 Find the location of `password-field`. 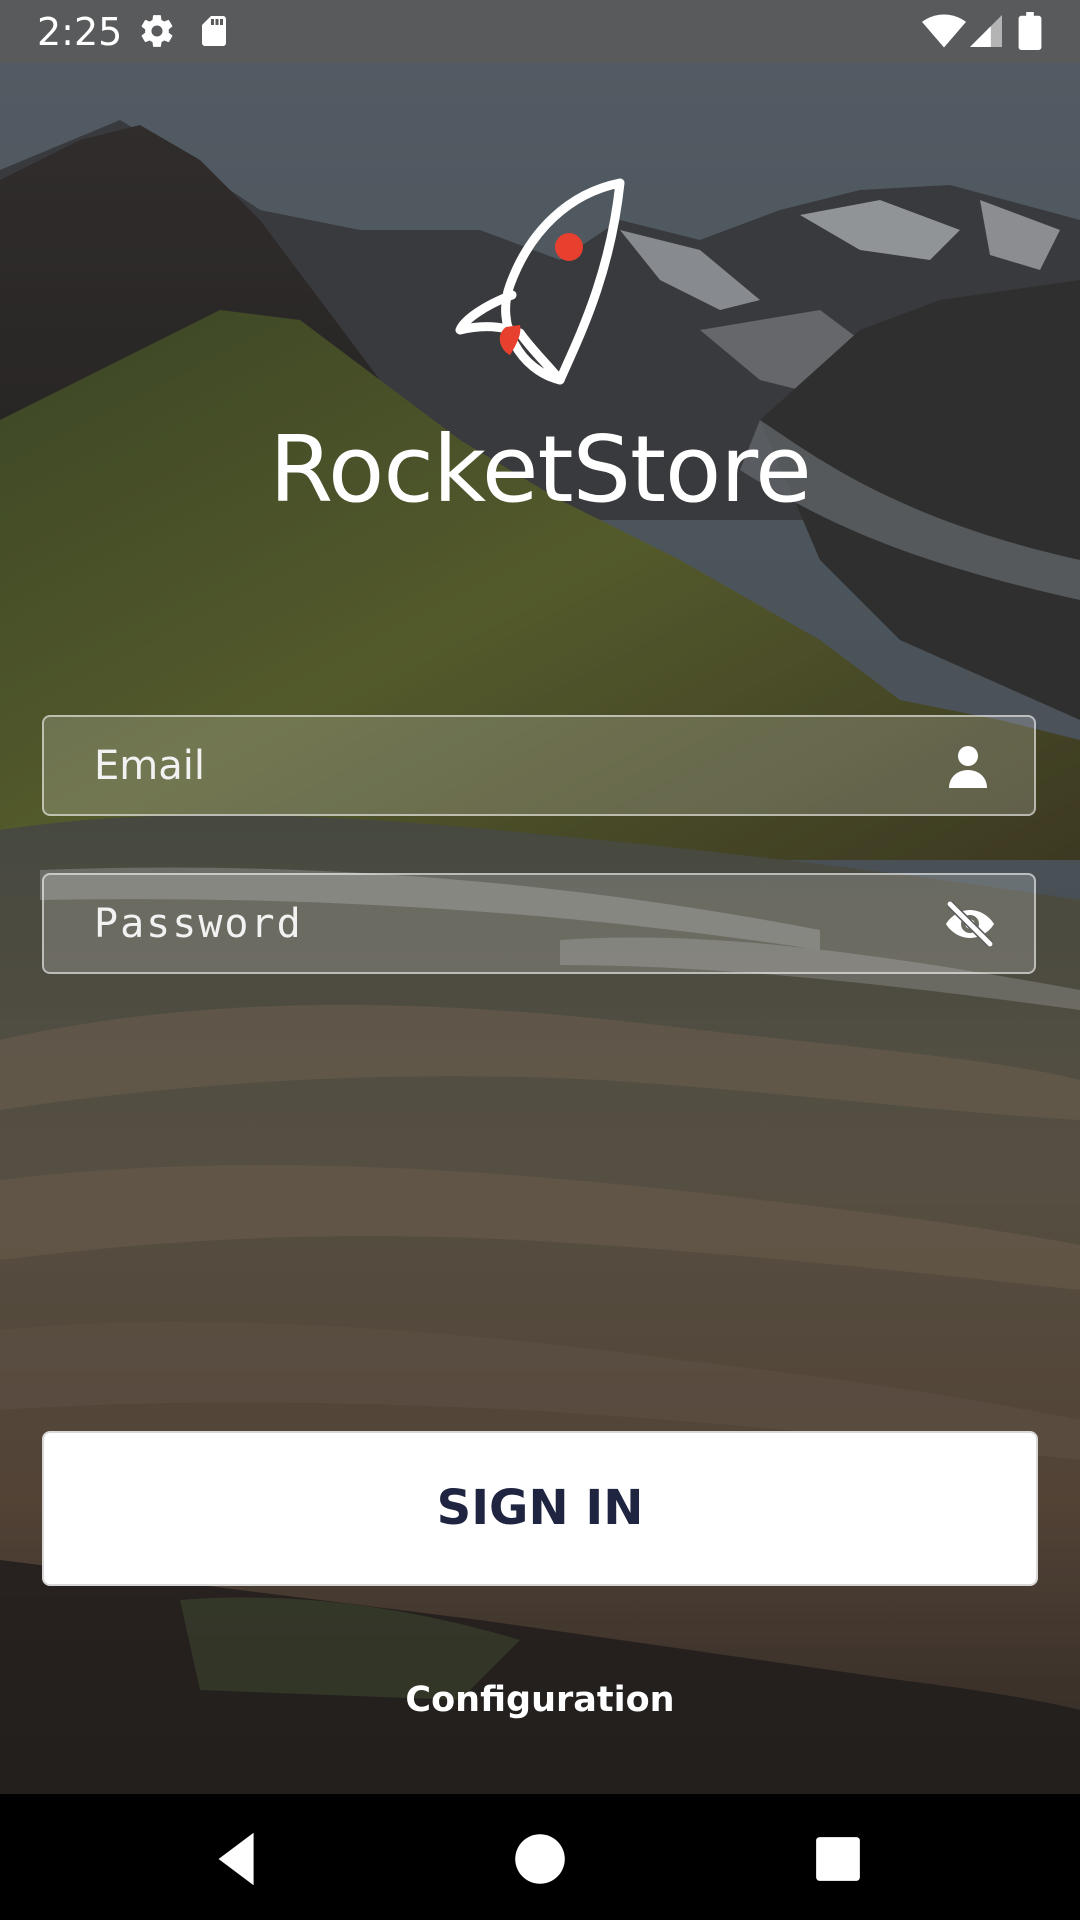

password-field is located at coordinates (539, 923).